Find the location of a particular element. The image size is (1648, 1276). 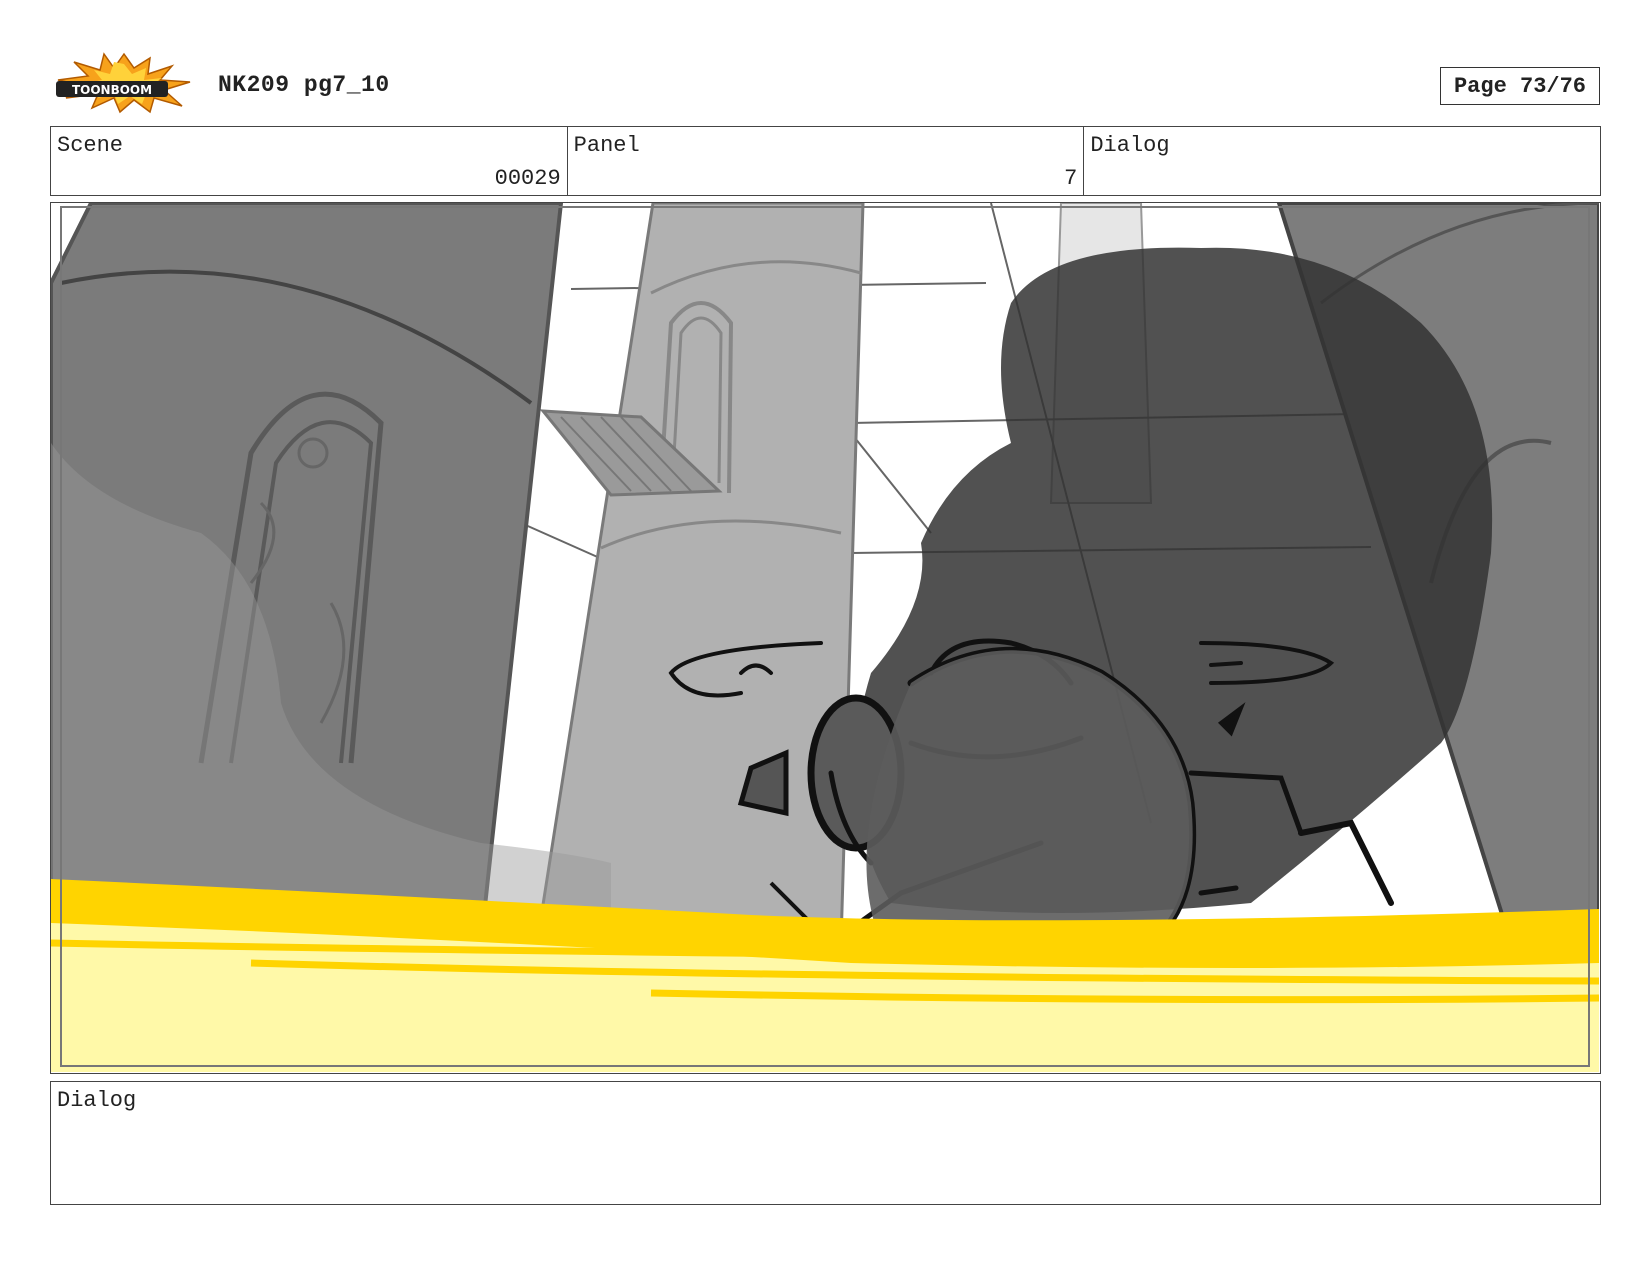

page-indicator: Page 73/76 is located at coordinates (1520, 86).